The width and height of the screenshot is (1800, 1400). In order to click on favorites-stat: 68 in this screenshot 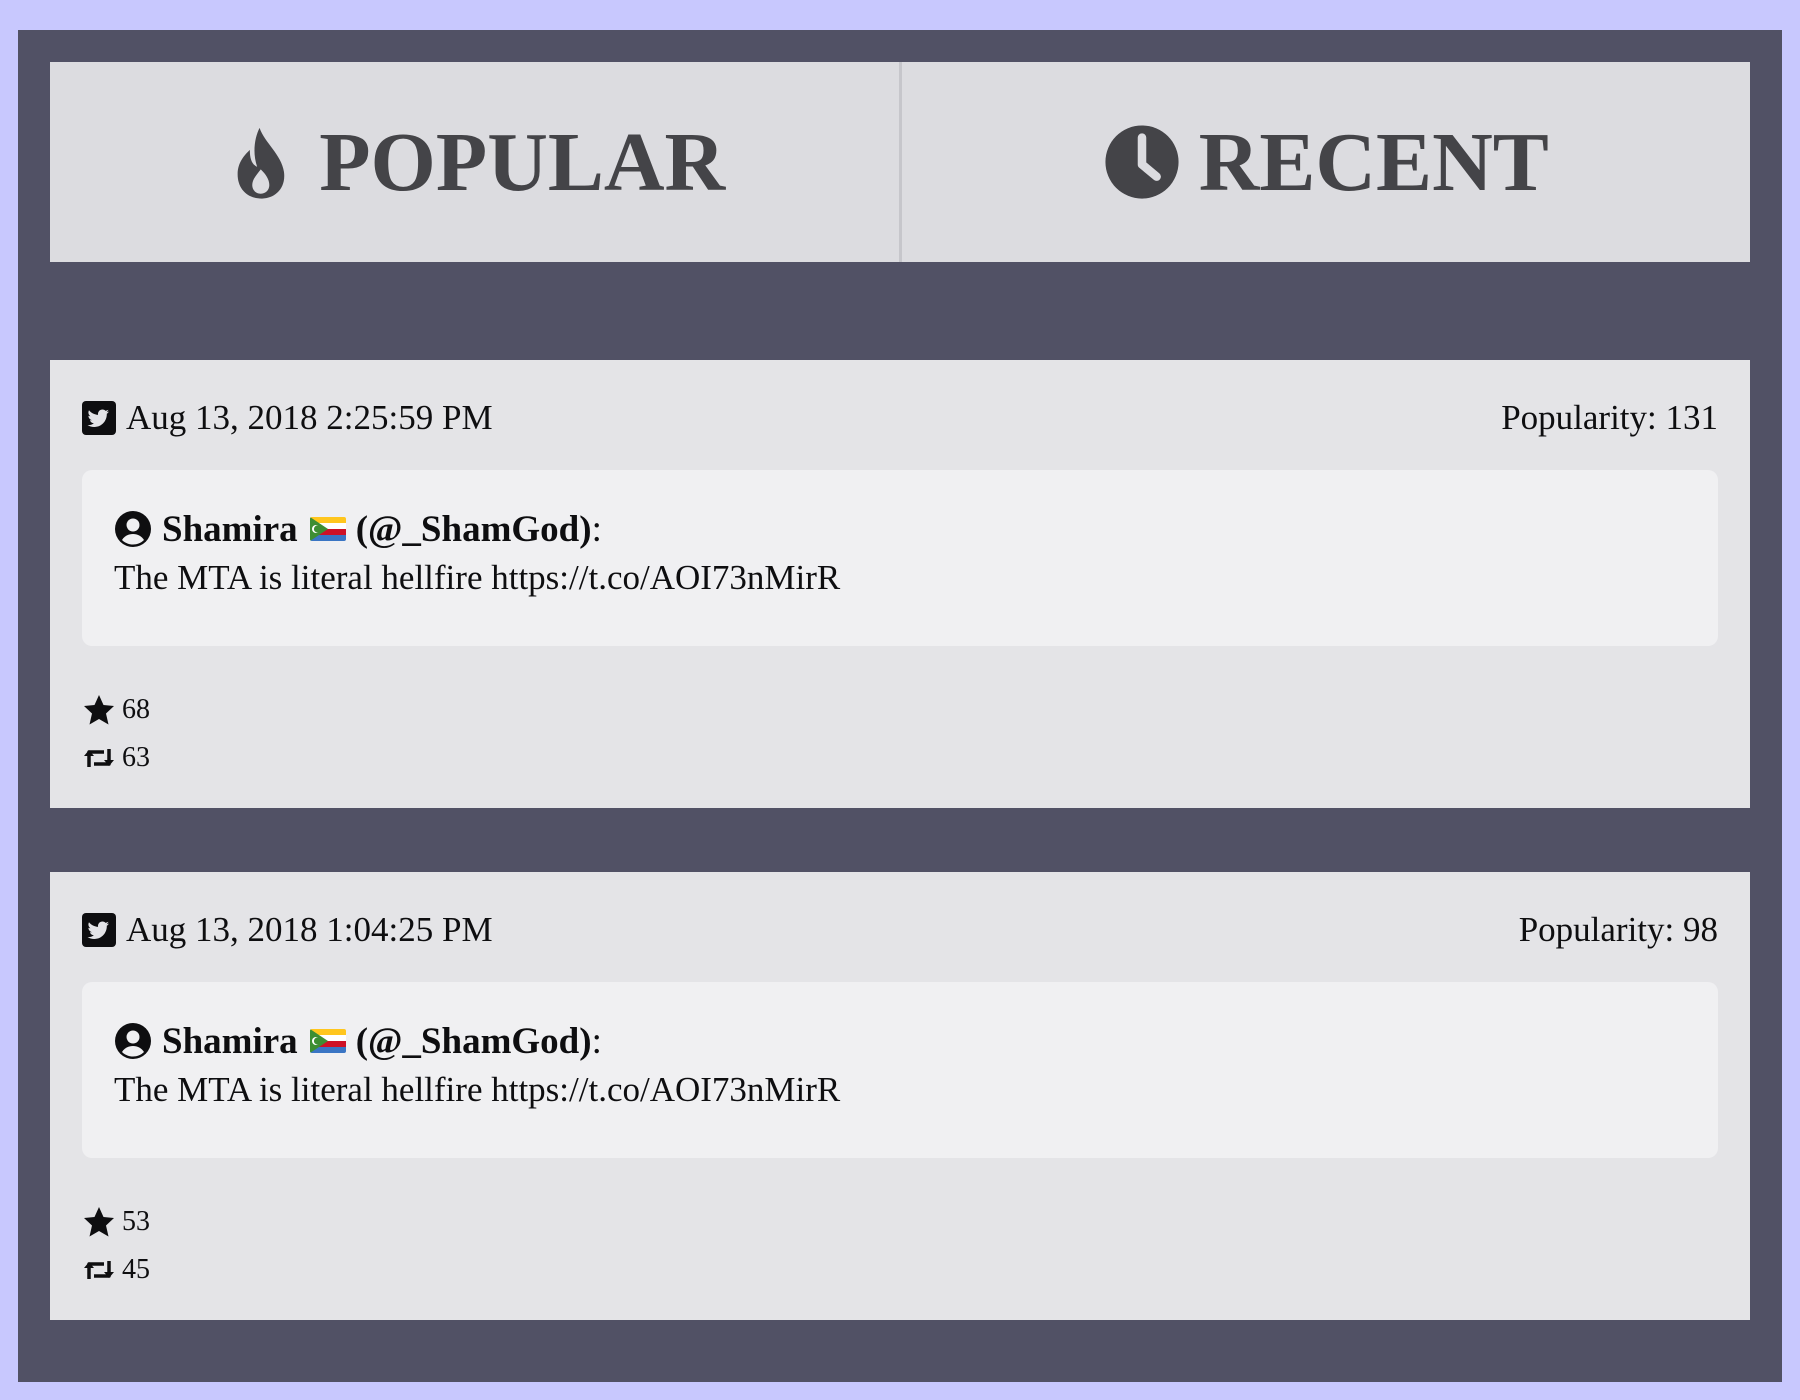, I will do `click(116, 710)`.